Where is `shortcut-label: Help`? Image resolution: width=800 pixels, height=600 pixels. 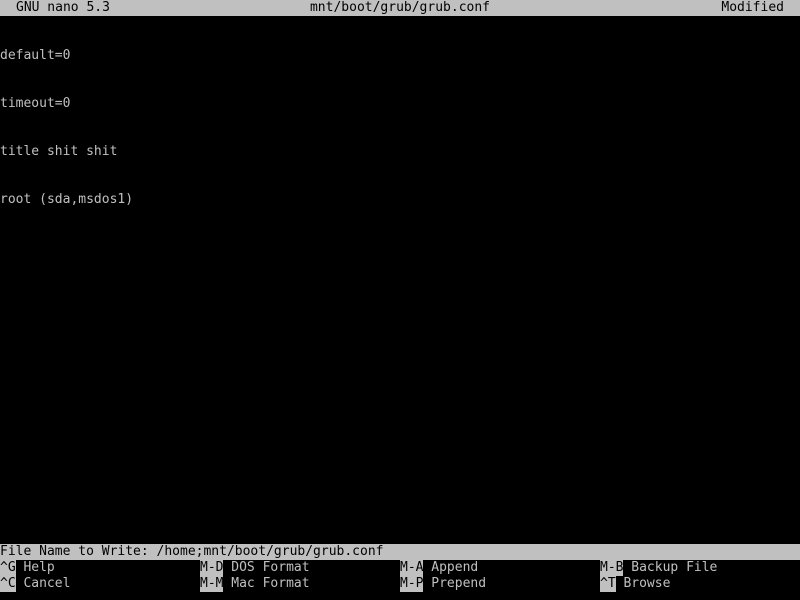 shortcut-label: Help is located at coordinates (39, 567).